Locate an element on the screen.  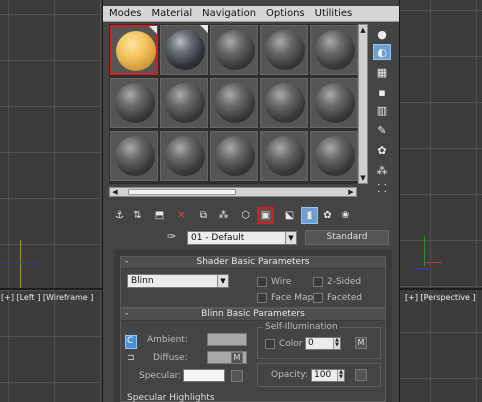
menu-utilities: Utilities is located at coordinates (334, 13).